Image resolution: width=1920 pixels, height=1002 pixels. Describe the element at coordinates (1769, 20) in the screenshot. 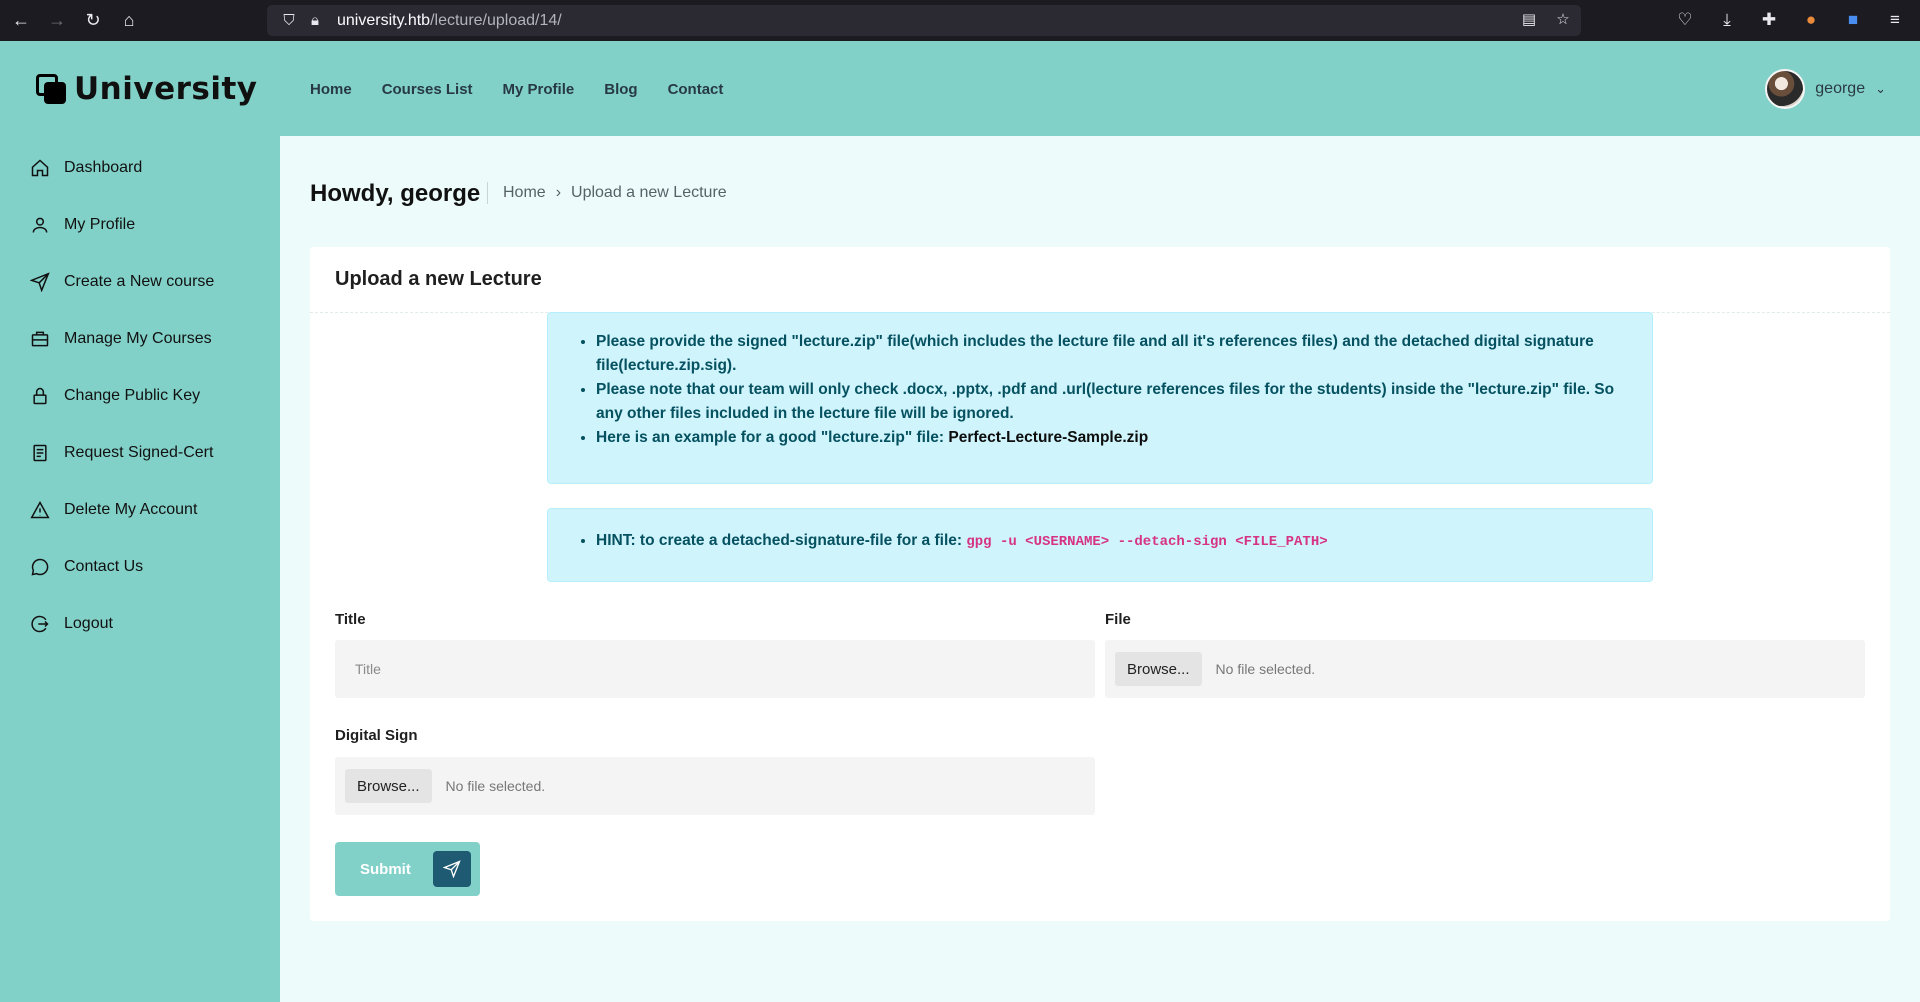

I see `extensions-icon: ✚` at that location.